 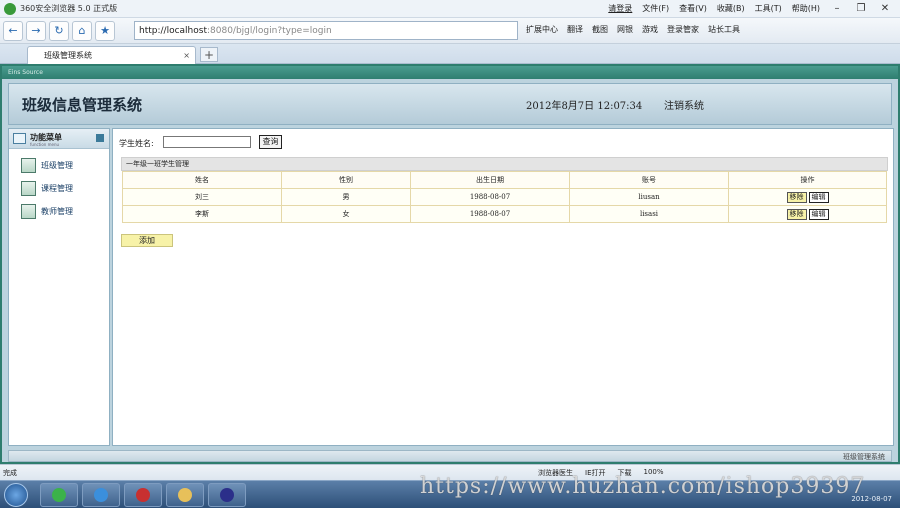 I want to click on sidebar-item-label: 教师管理, so click(x=57, y=211).